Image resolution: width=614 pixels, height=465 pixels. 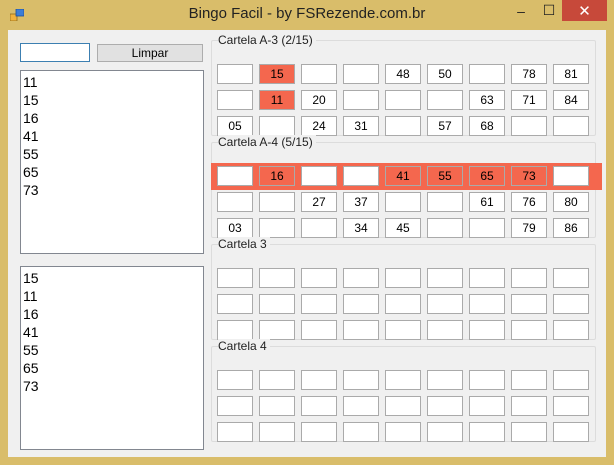 What do you see at coordinates (113, 190) in the screenshot?
I see `list-item: 73` at bounding box center [113, 190].